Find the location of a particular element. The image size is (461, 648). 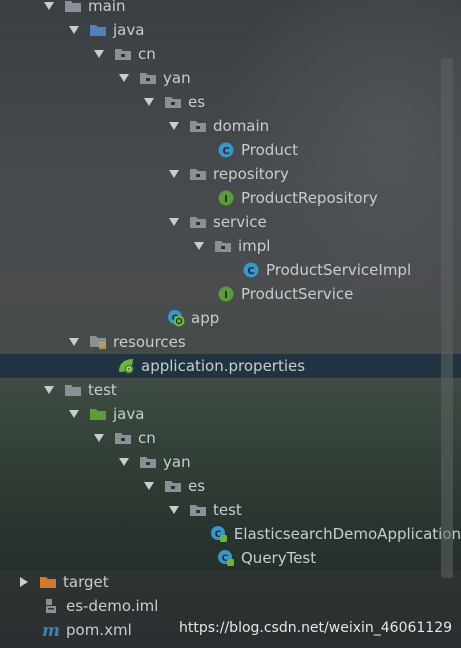

vertical-scrollbar is located at coordinates (447, 318).